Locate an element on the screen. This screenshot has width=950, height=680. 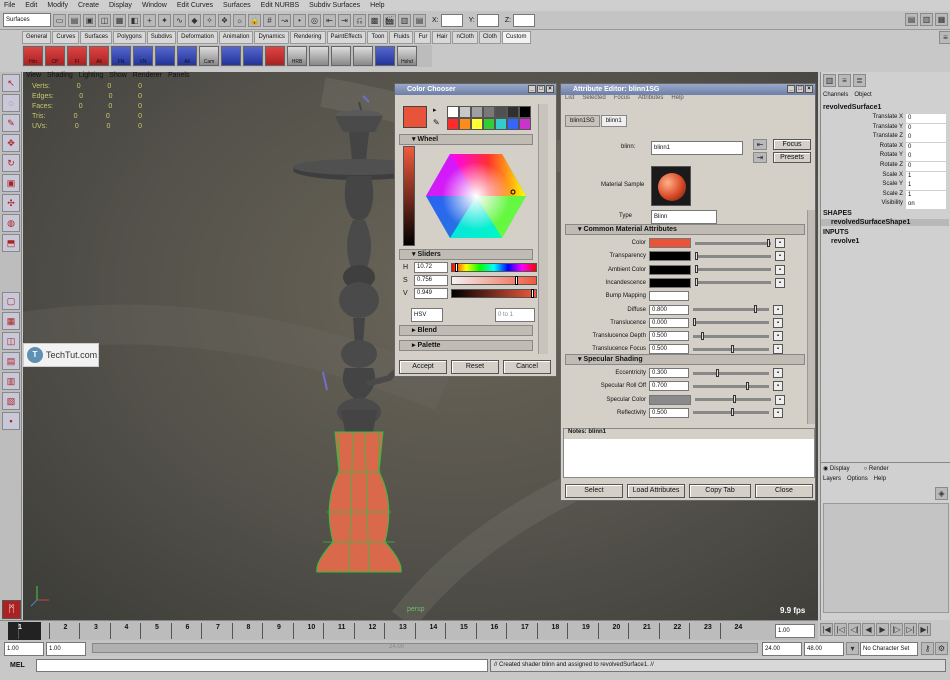
layout-hypershade-icon: ▧ is located at coordinates (11, 401).